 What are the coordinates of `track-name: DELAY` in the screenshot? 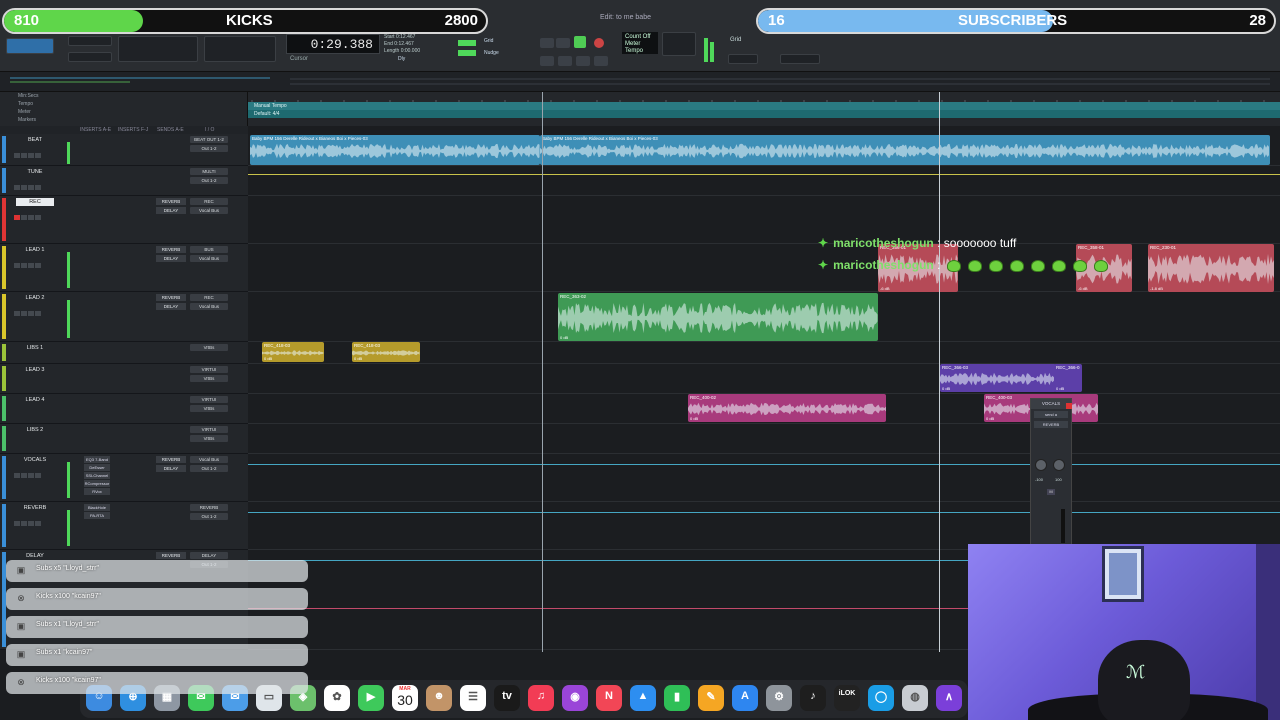 It's located at (35, 556).